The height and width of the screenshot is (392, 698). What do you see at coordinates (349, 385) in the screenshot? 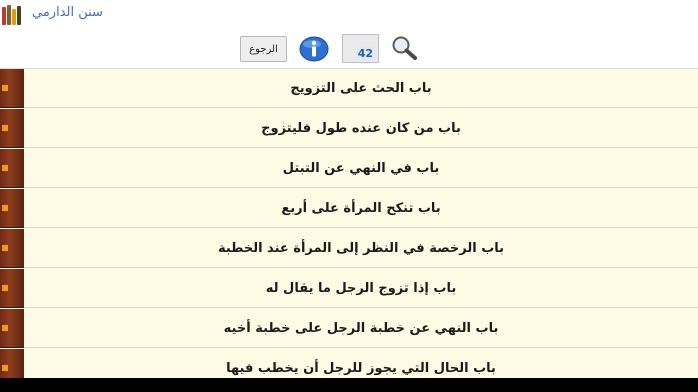
I see `system-navigation-bar` at bounding box center [349, 385].